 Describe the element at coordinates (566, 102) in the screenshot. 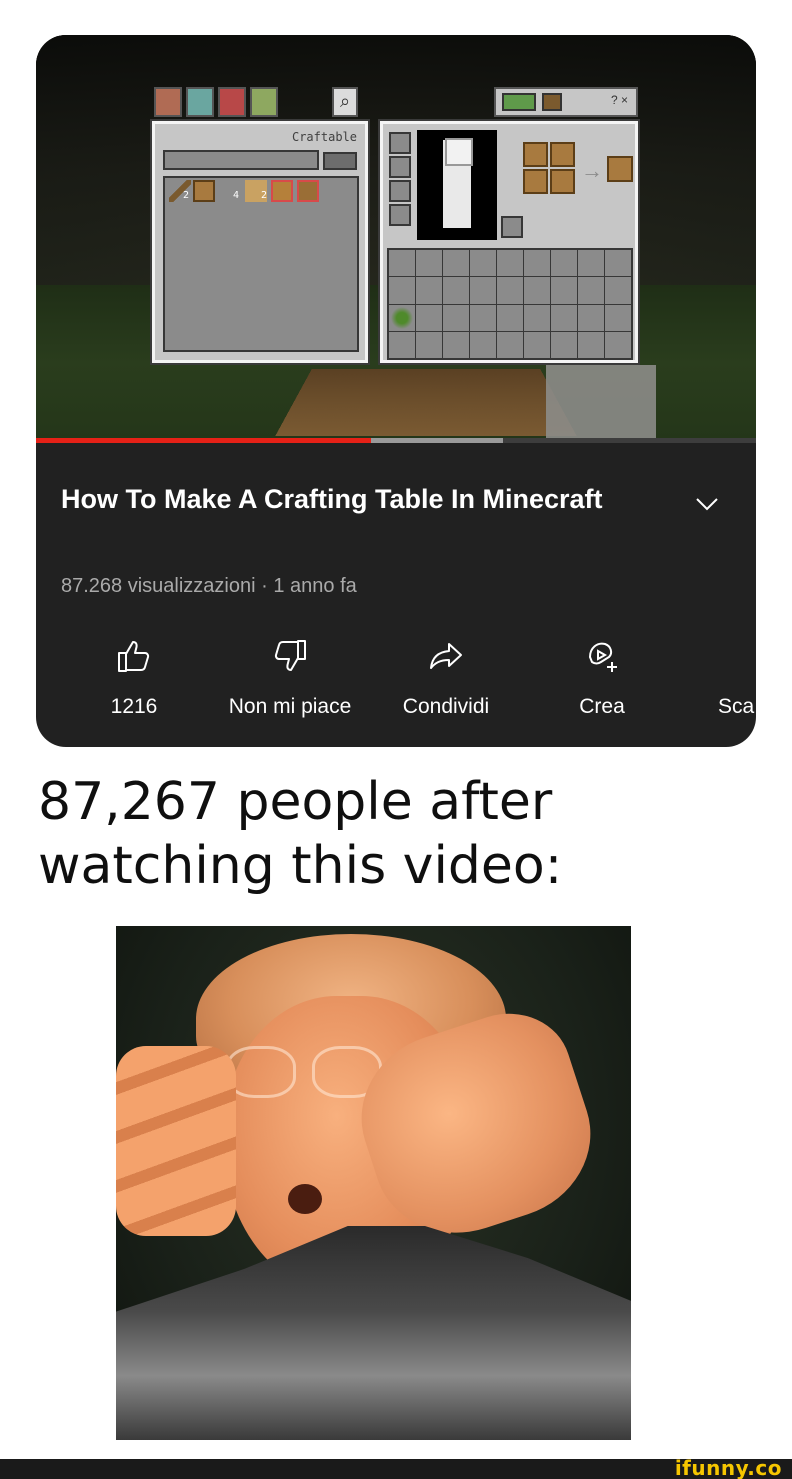

I see `minecraft-recipe-tabs: ? ×` at that location.